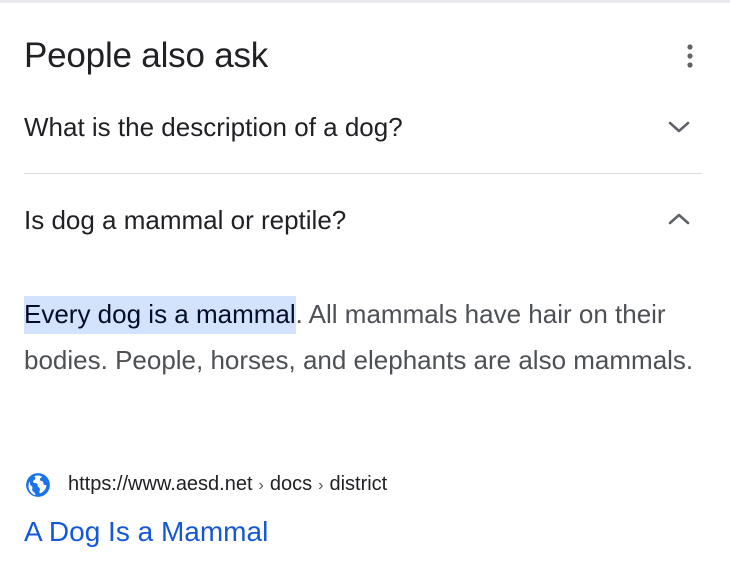  I want to click on more-vert-icon, so click(690, 56).